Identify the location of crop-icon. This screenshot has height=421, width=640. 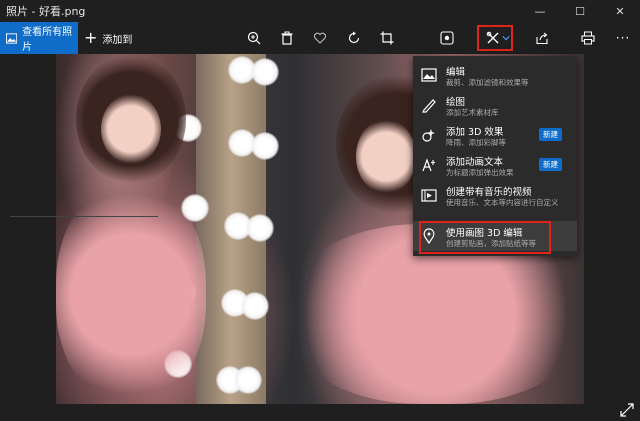
(387, 38).